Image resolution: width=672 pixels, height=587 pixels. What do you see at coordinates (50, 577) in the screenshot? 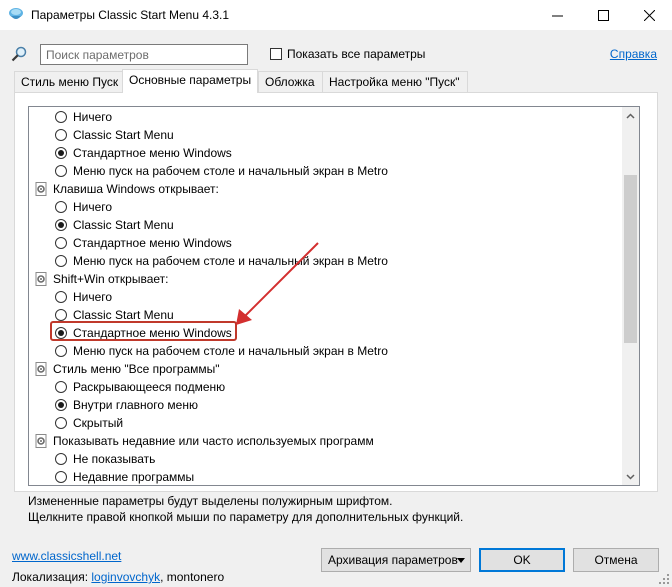
I see `localization-label: Локализация:` at bounding box center [50, 577].